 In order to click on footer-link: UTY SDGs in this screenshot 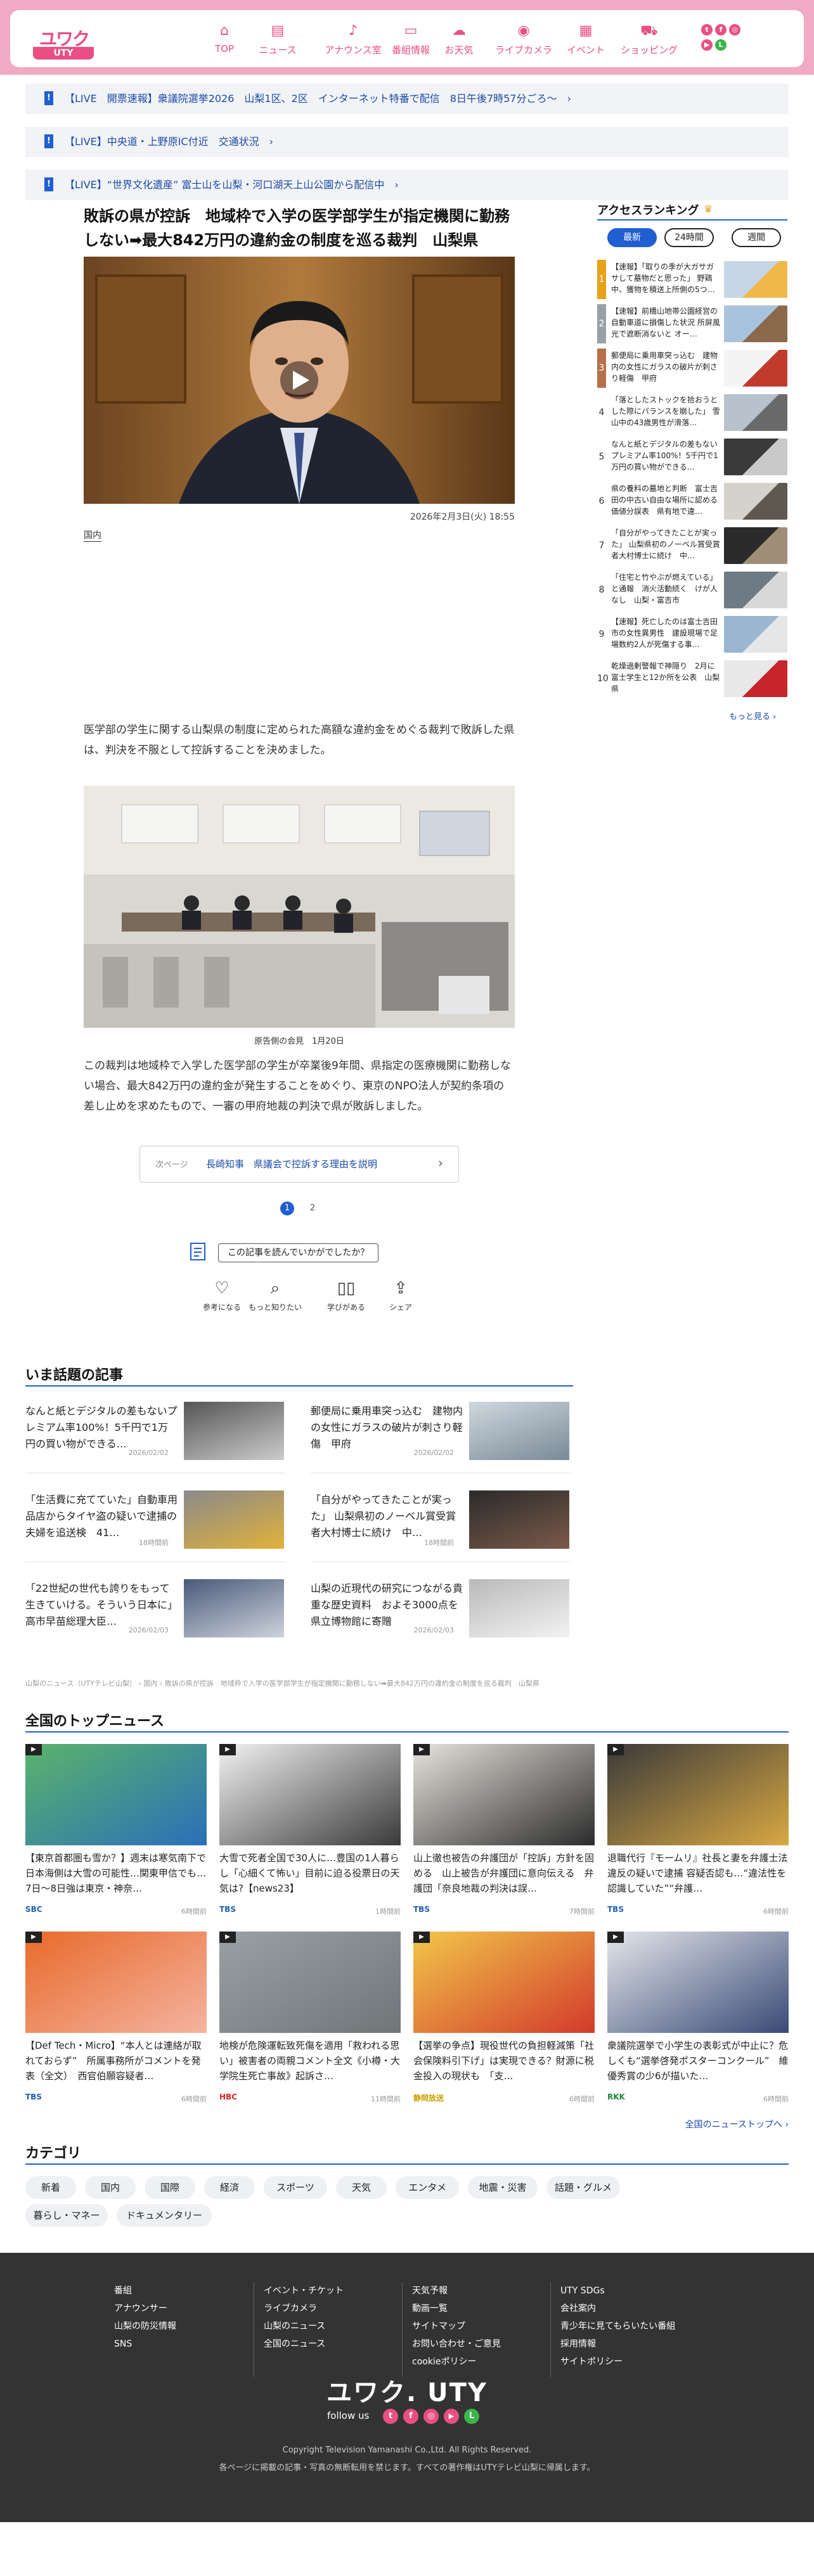, I will do `click(617, 2291)`.